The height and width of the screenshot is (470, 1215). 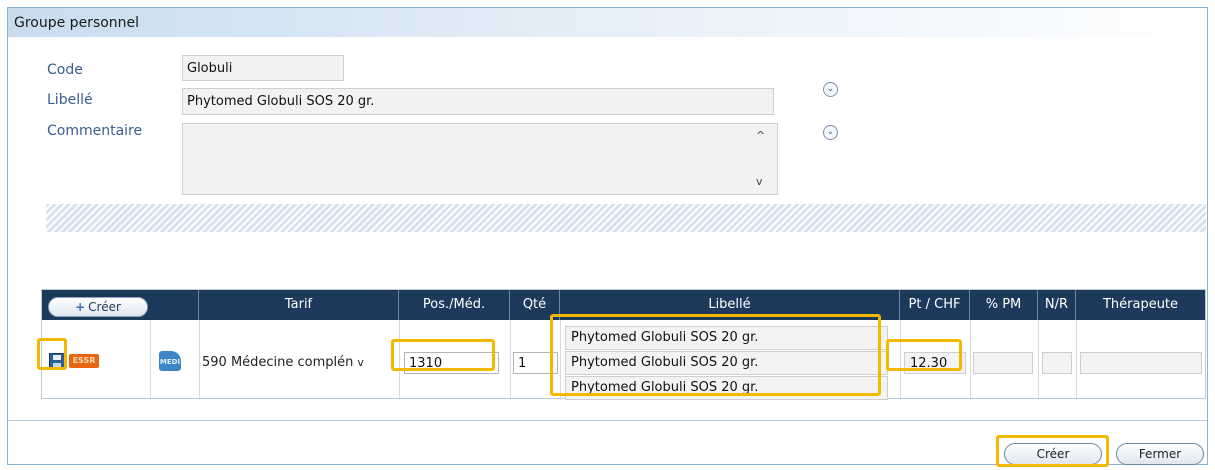 I want to click on therapeute-input, so click(x=1141, y=363).